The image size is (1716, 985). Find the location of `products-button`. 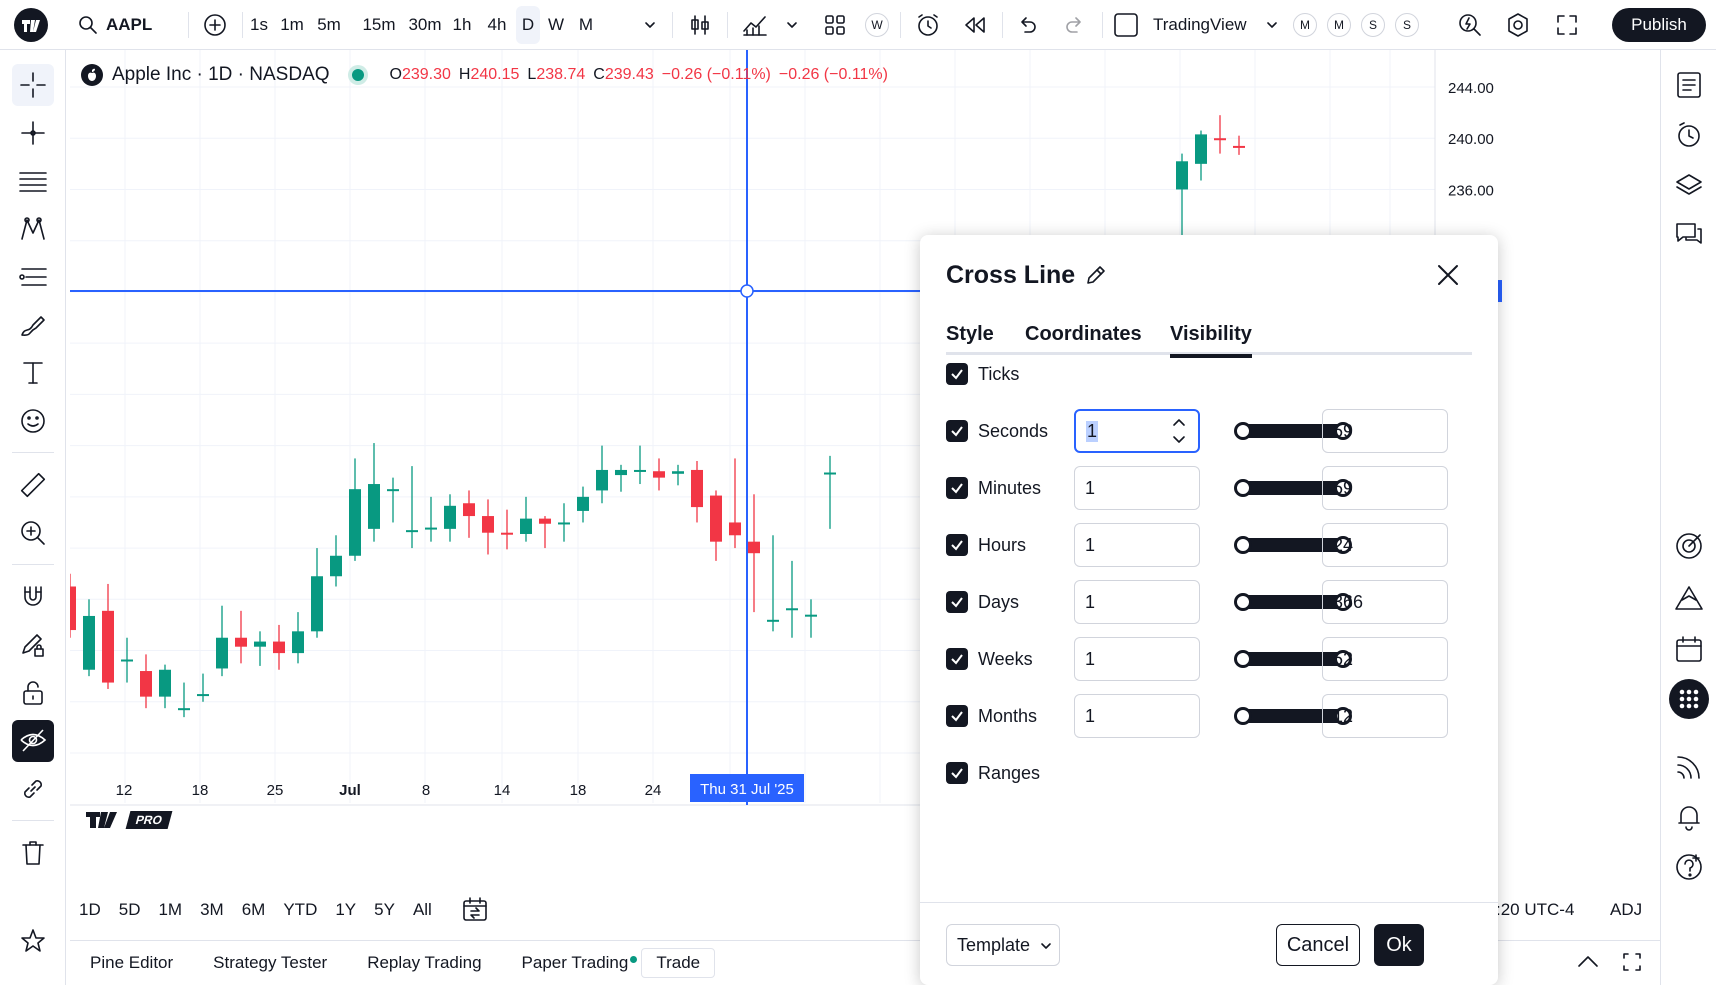

products-button is located at coordinates (1689, 699).